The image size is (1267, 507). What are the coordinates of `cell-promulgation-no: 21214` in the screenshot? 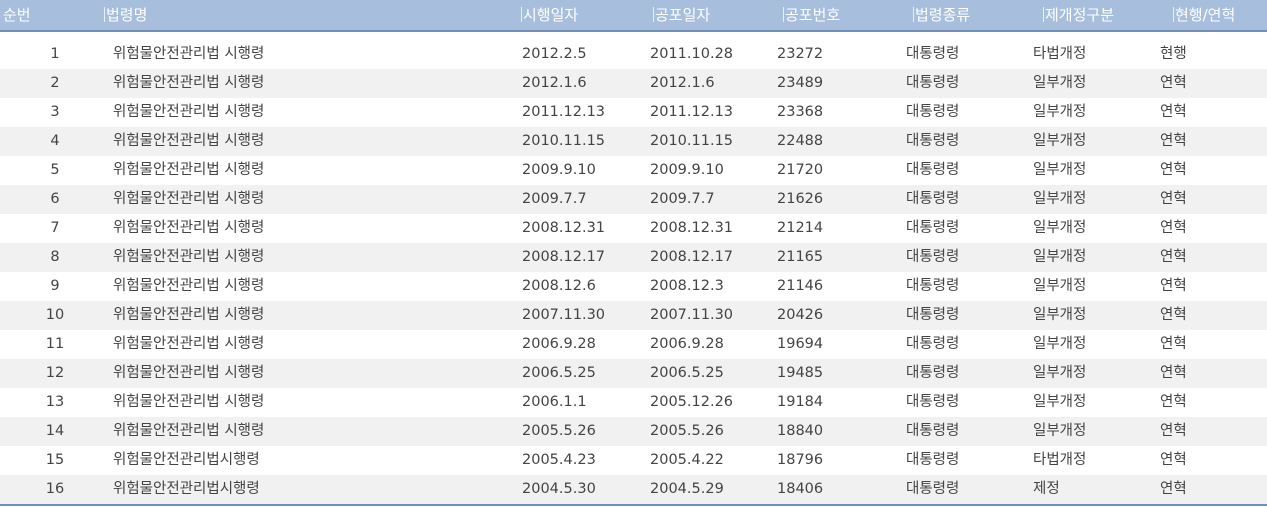 It's located at (800, 228).